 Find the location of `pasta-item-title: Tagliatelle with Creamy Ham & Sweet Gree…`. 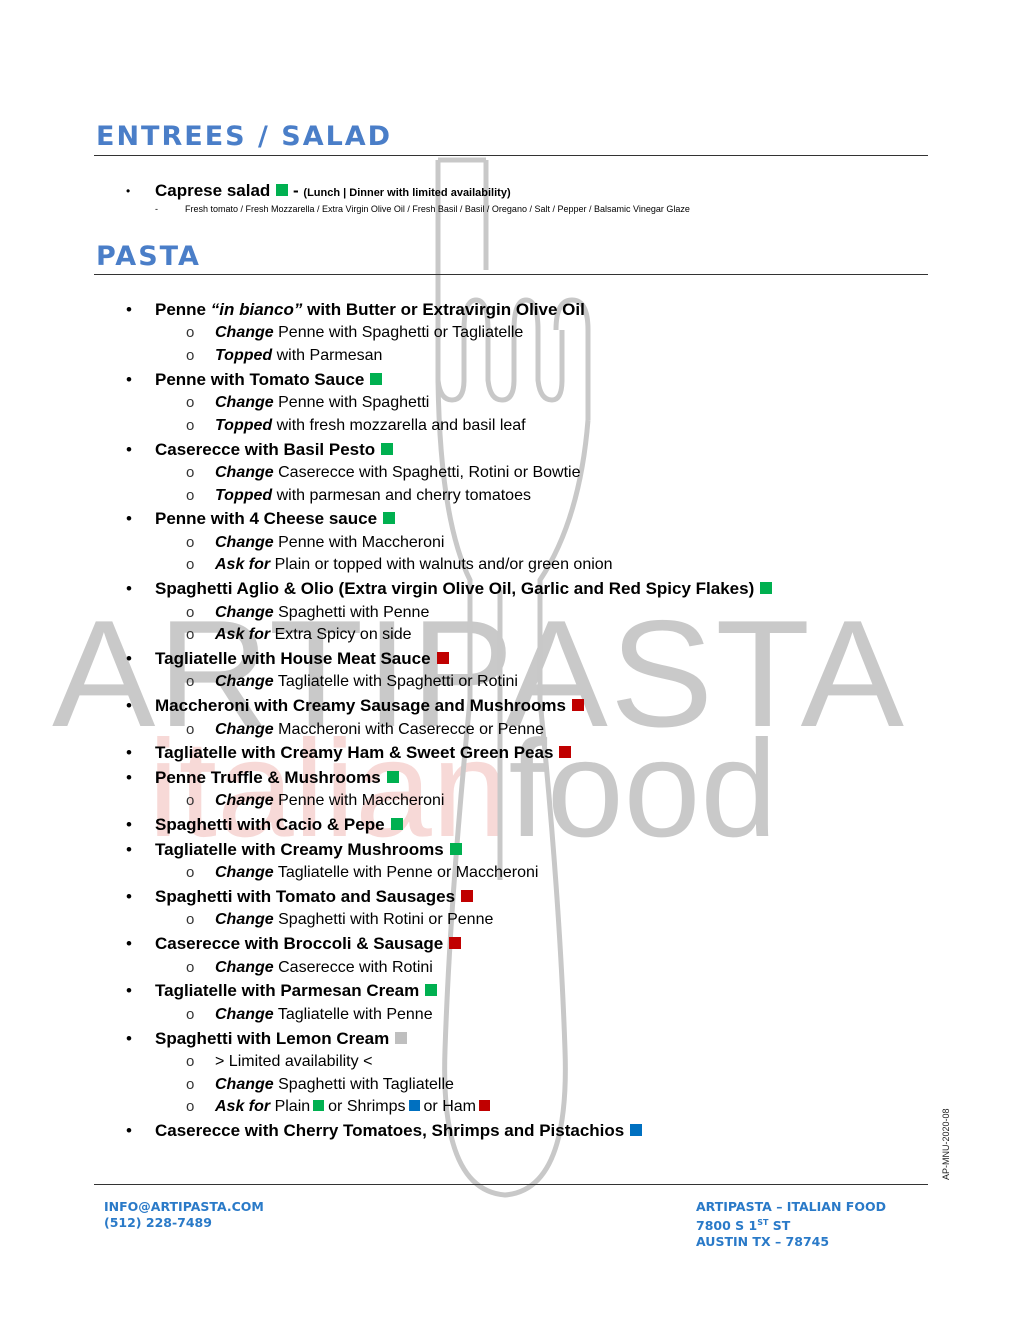

pasta-item-title: Tagliatelle with Creamy Ham & Sweet Gree… is located at coordinates (363, 753).